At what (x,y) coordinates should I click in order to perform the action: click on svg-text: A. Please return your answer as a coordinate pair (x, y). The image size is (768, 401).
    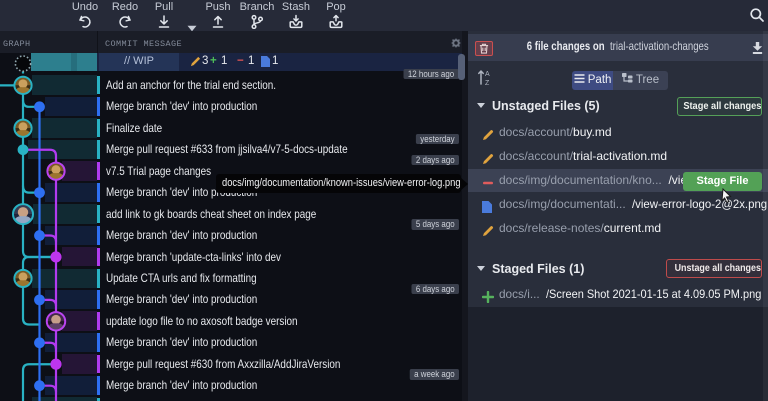
    Looking at the image, I should click on (487, 74).